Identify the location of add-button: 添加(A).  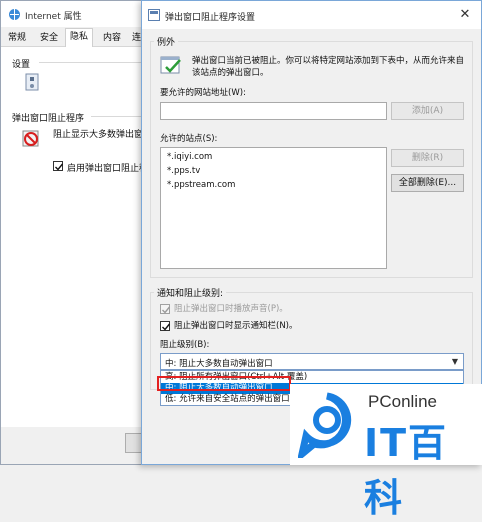
(427, 111).